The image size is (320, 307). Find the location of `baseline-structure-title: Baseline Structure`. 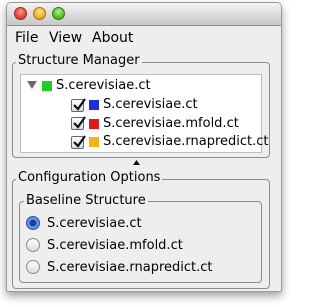

baseline-structure-title: Baseline Structure is located at coordinates (86, 200).